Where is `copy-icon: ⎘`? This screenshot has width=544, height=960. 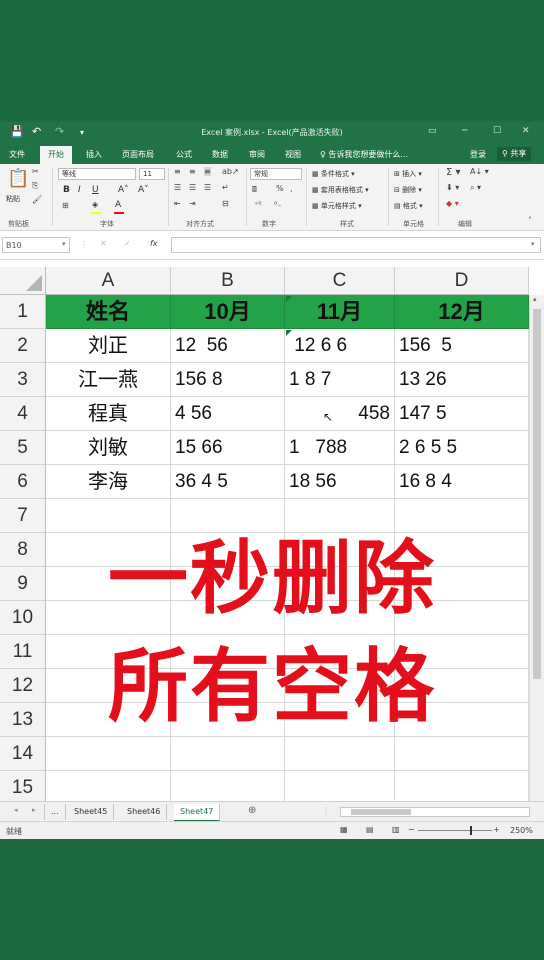
copy-icon: ⎘ is located at coordinates (35, 186).